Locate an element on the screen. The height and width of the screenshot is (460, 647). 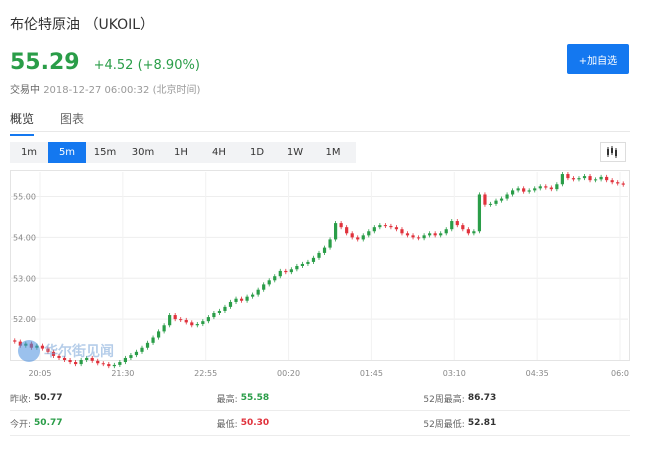
stat-prev-close: 昨收: 50.77 is located at coordinates (36, 399).